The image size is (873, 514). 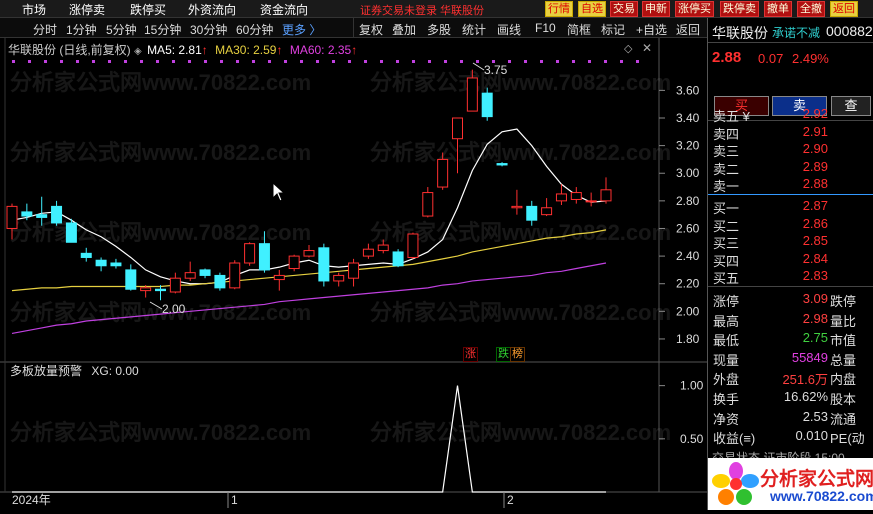 What do you see at coordinates (284, 9) in the screenshot?
I see `menu-capital-flow: 资金流向` at bounding box center [284, 9].